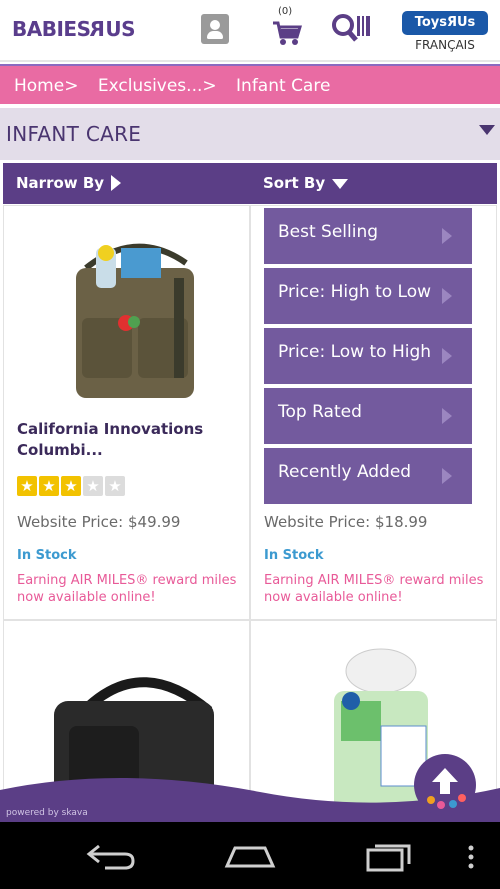 The image size is (500, 889). What do you see at coordinates (60, 183) in the screenshot?
I see `narrow-by-button: Narrow By` at bounding box center [60, 183].